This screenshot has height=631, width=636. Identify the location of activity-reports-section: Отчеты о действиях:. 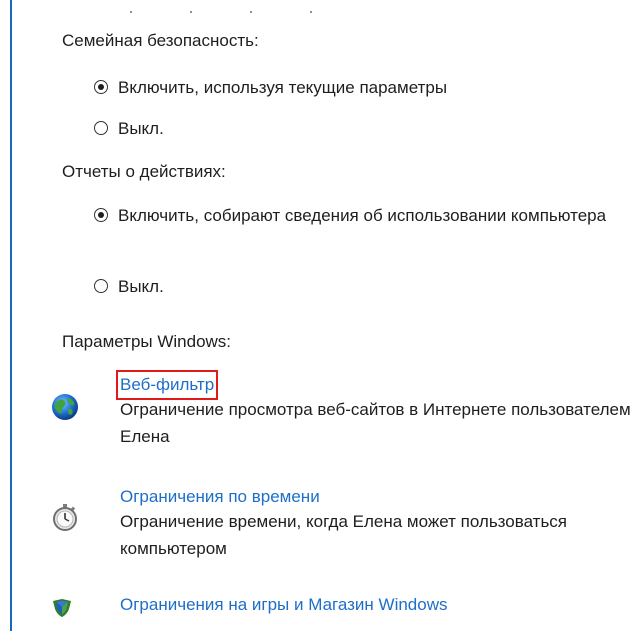
(144, 172).